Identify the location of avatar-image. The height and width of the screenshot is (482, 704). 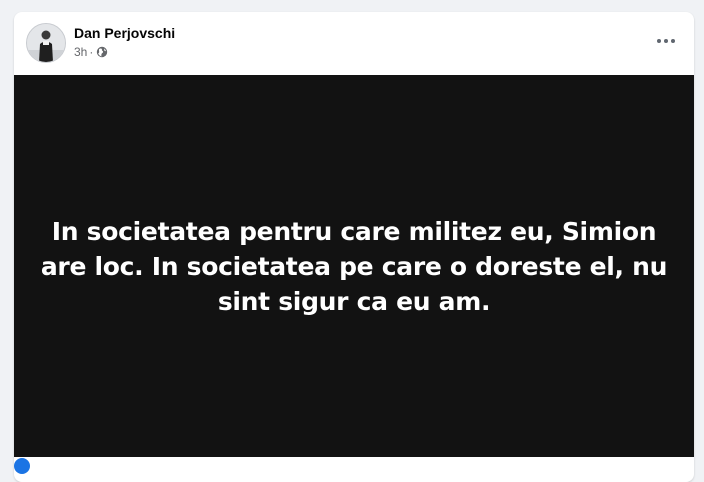
(46, 43).